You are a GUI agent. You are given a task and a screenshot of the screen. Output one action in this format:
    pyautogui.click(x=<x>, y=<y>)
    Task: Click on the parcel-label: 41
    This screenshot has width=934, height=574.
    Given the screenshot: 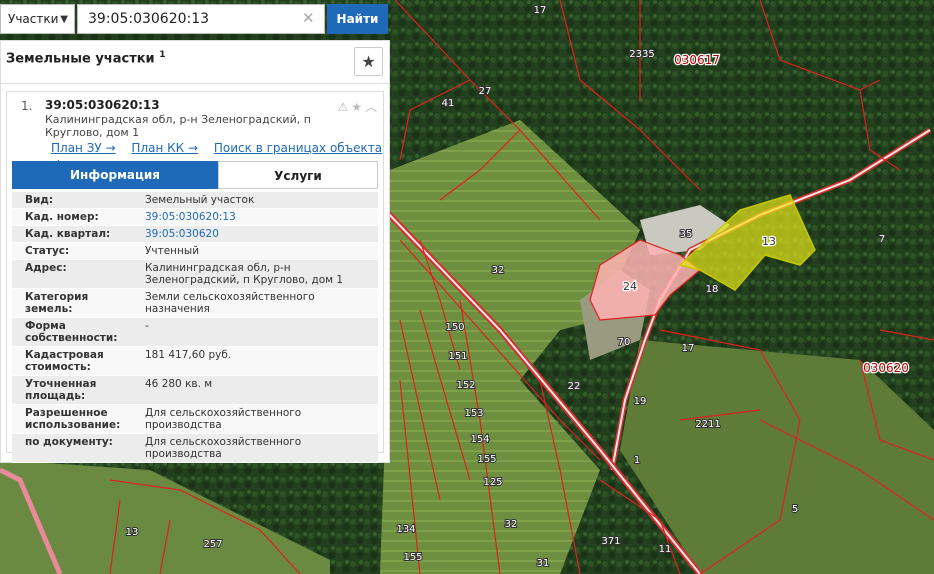 What is the action you would take?
    pyautogui.click(x=448, y=103)
    